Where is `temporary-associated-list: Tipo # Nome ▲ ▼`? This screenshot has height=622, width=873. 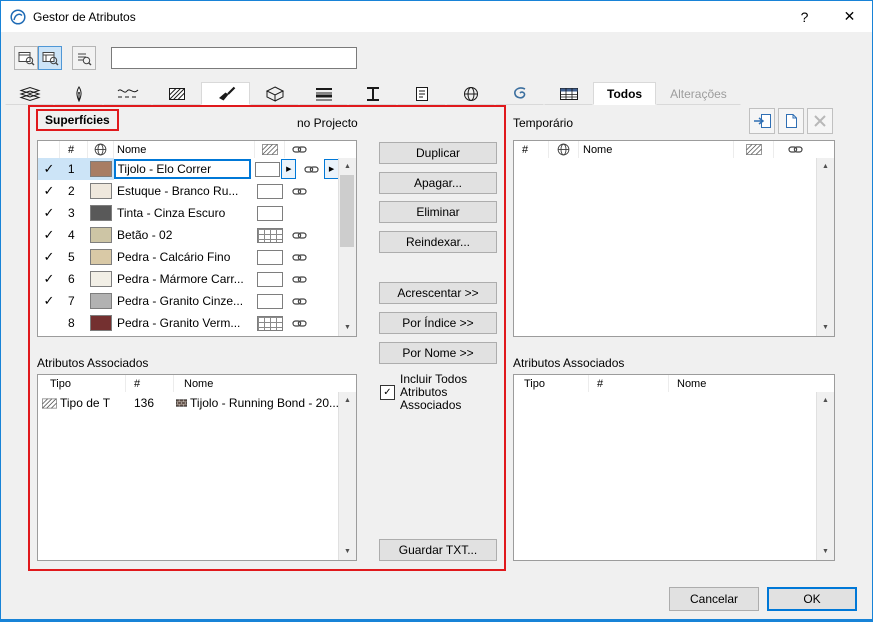
temporary-associated-list: Tipo # Nome ▲ ▼ is located at coordinates (674, 467).